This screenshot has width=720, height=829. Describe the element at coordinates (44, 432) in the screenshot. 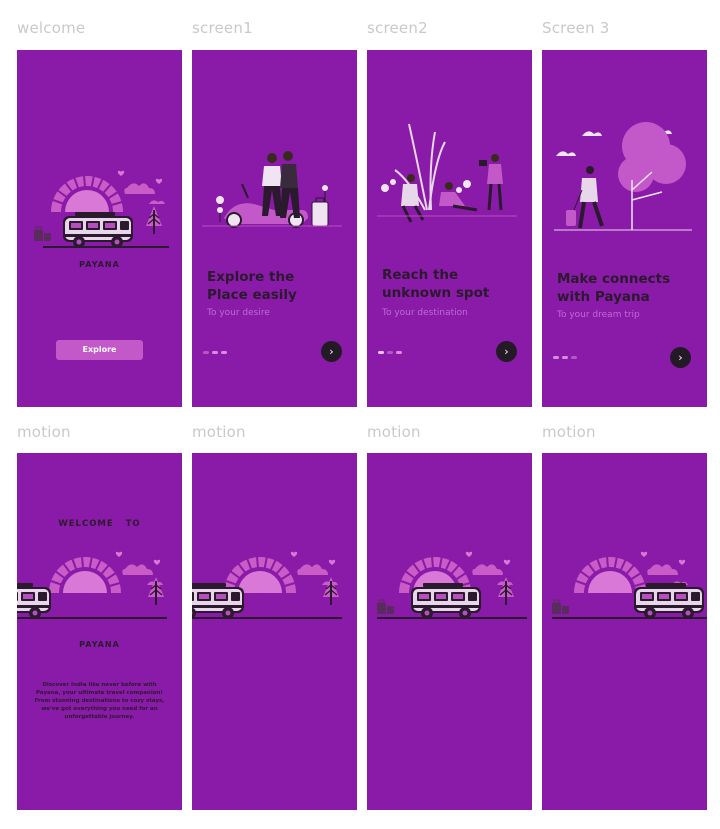

I see `frame-label-motion-1: motion` at that location.